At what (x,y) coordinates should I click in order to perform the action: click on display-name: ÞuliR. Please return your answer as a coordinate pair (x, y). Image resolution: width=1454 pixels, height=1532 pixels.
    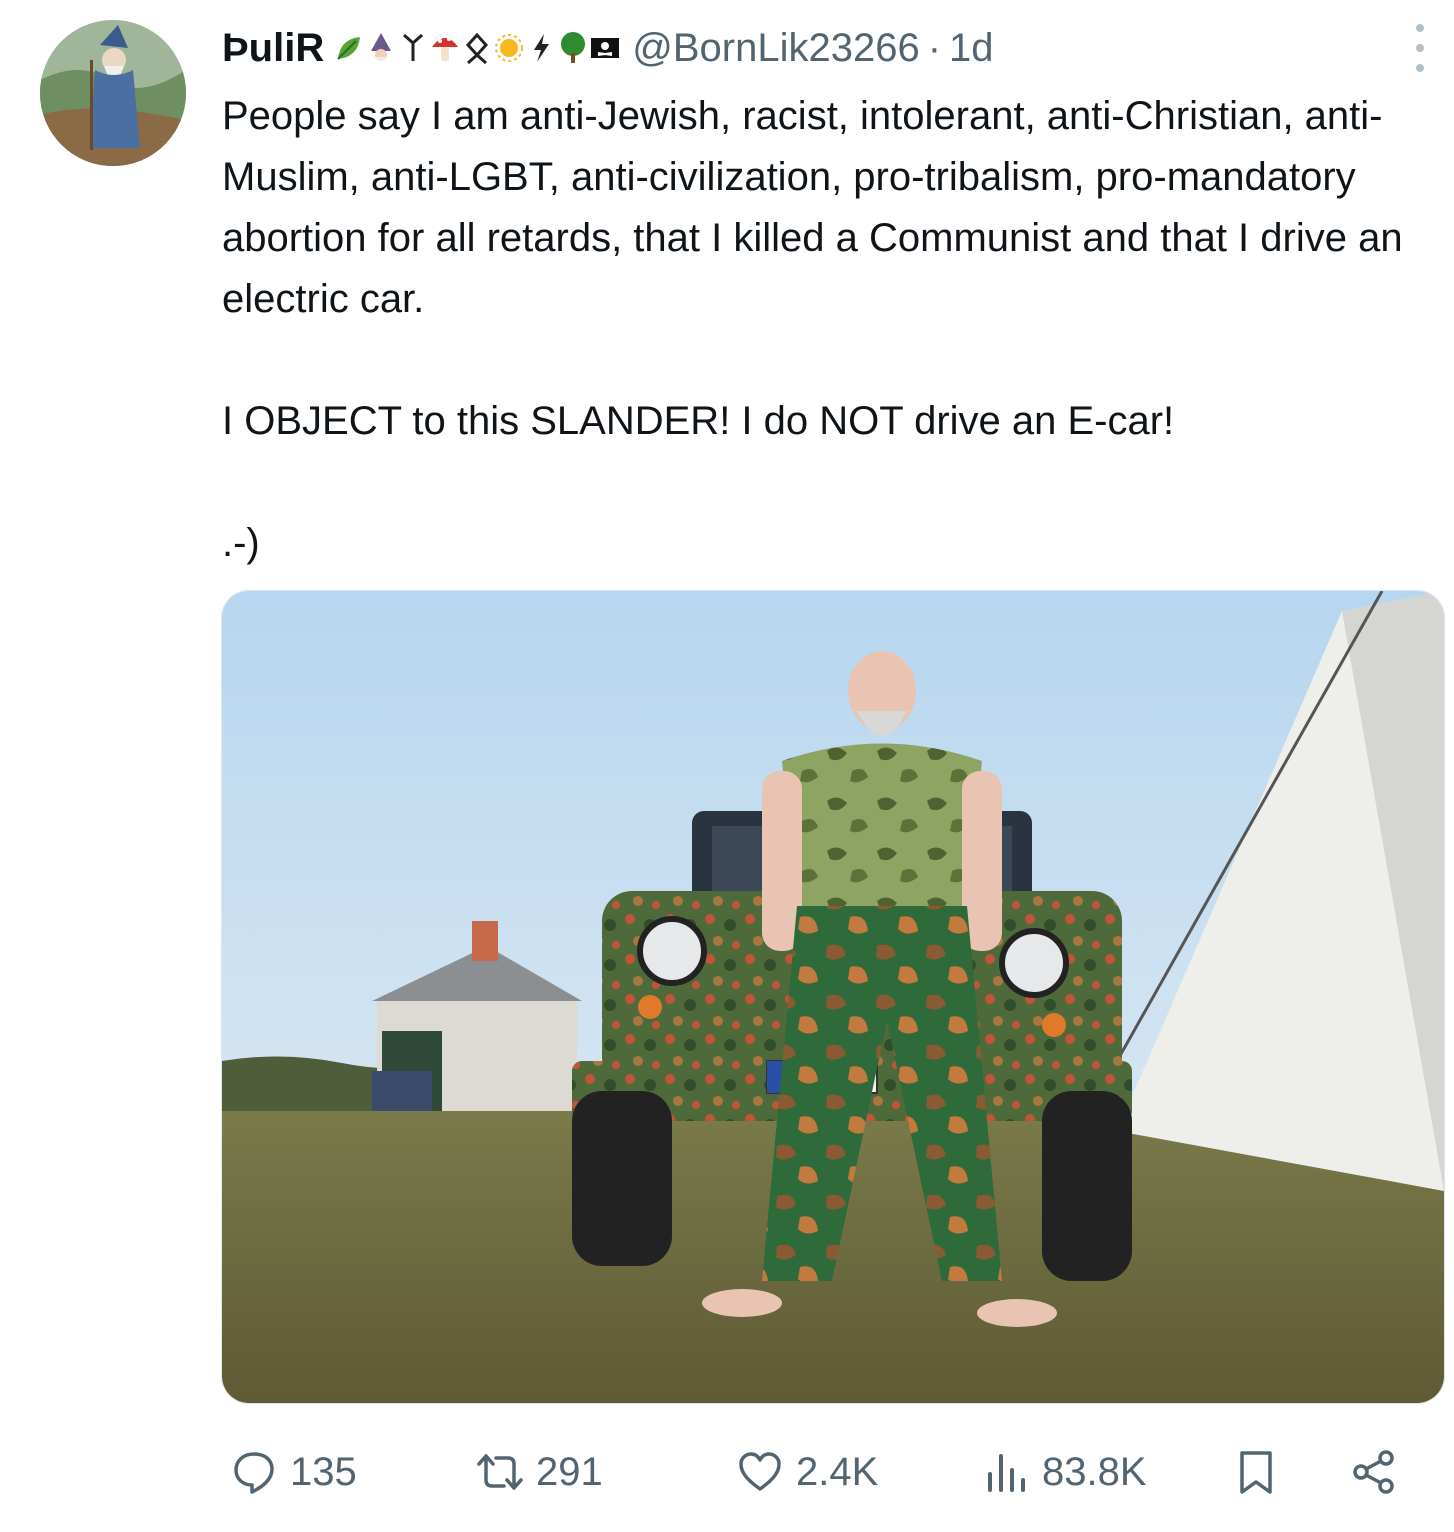
    Looking at the image, I should click on (273, 48).